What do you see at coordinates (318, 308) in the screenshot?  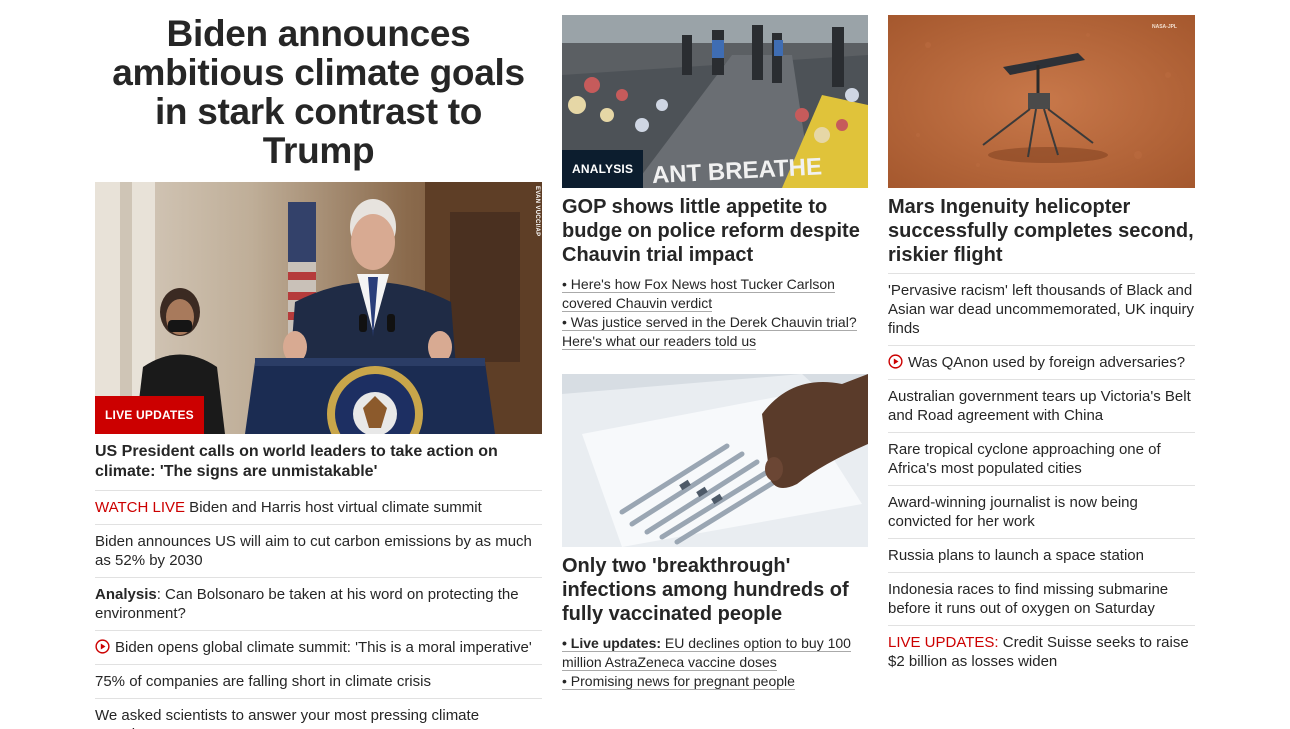 I see `lead-image: EVAN VUCCI/AP LIVE UPDATES` at bounding box center [318, 308].